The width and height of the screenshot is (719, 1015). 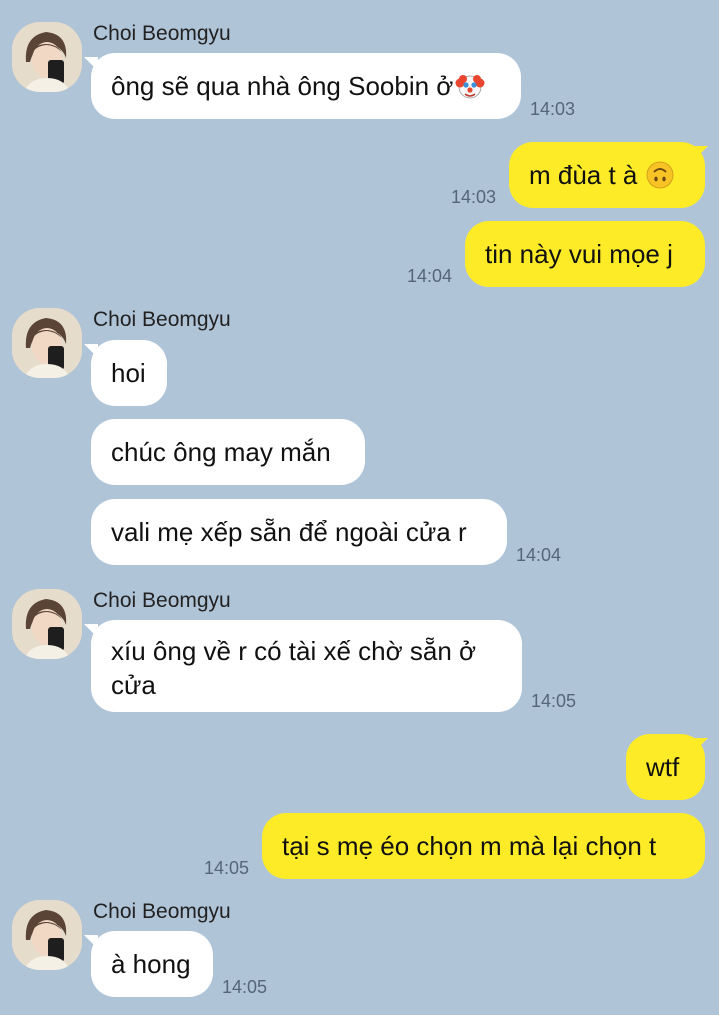 I want to click on message-bubble-incoming: hoi, so click(x=129, y=373).